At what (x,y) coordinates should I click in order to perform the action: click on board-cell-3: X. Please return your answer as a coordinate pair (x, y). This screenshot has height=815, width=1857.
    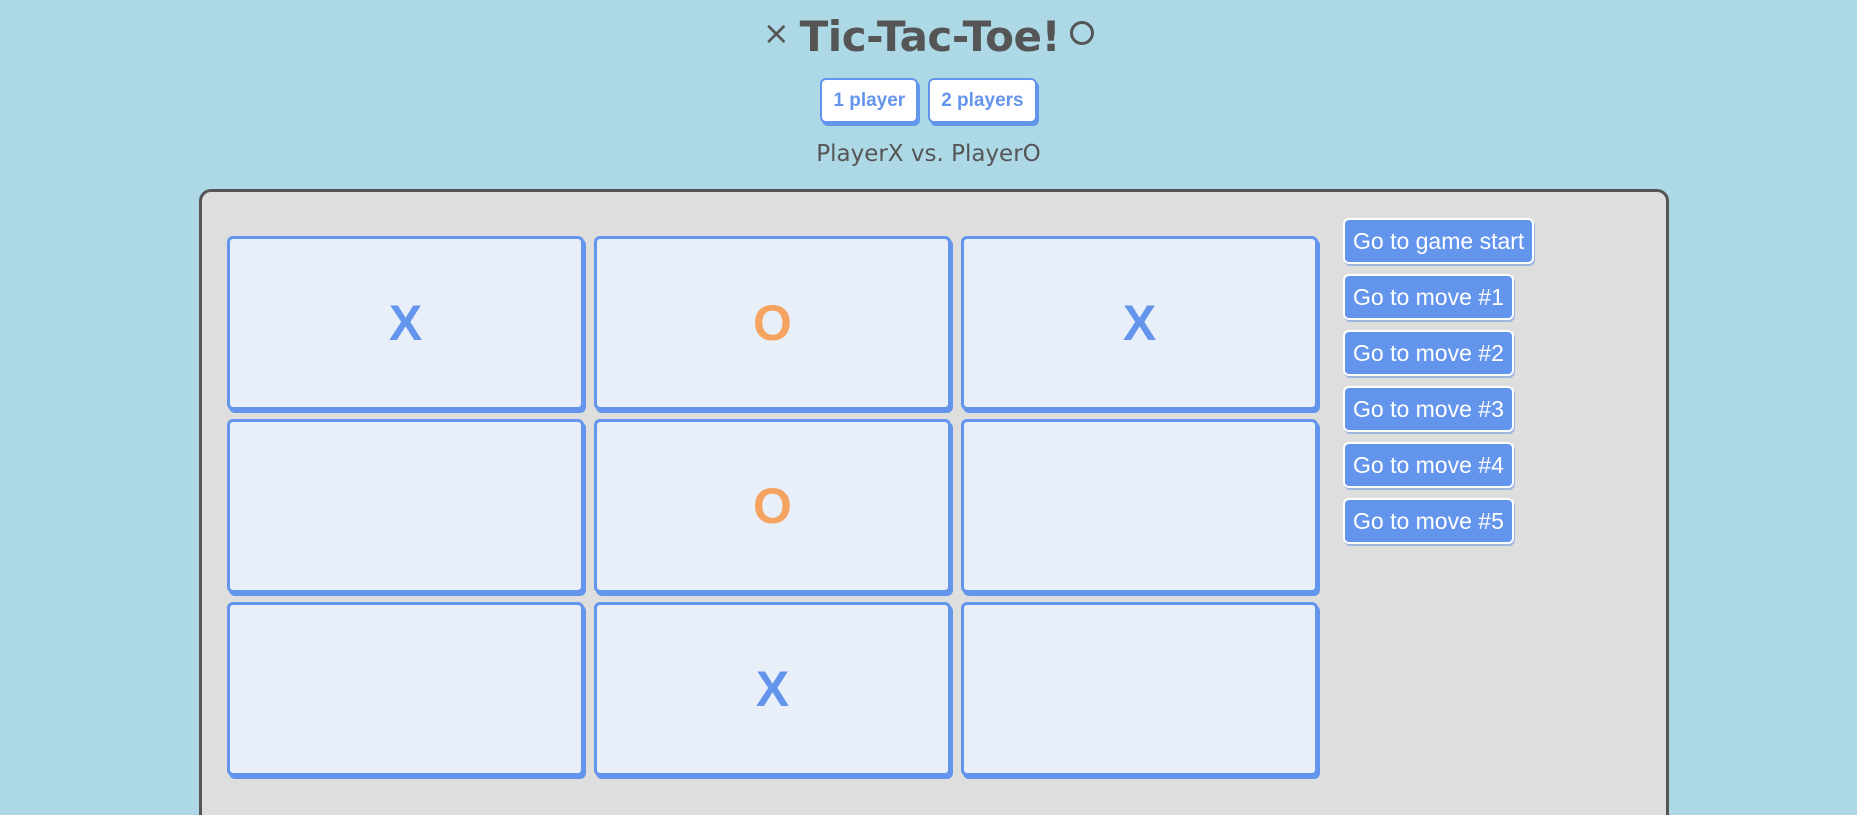
    Looking at the image, I should click on (1139, 323).